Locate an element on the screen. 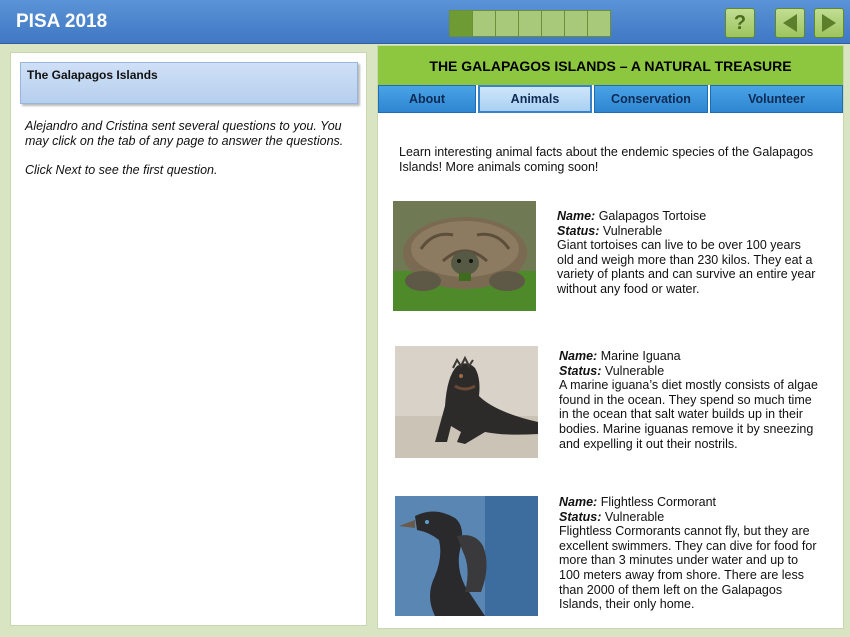  arrow-right-icon is located at coordinates (829, 23).